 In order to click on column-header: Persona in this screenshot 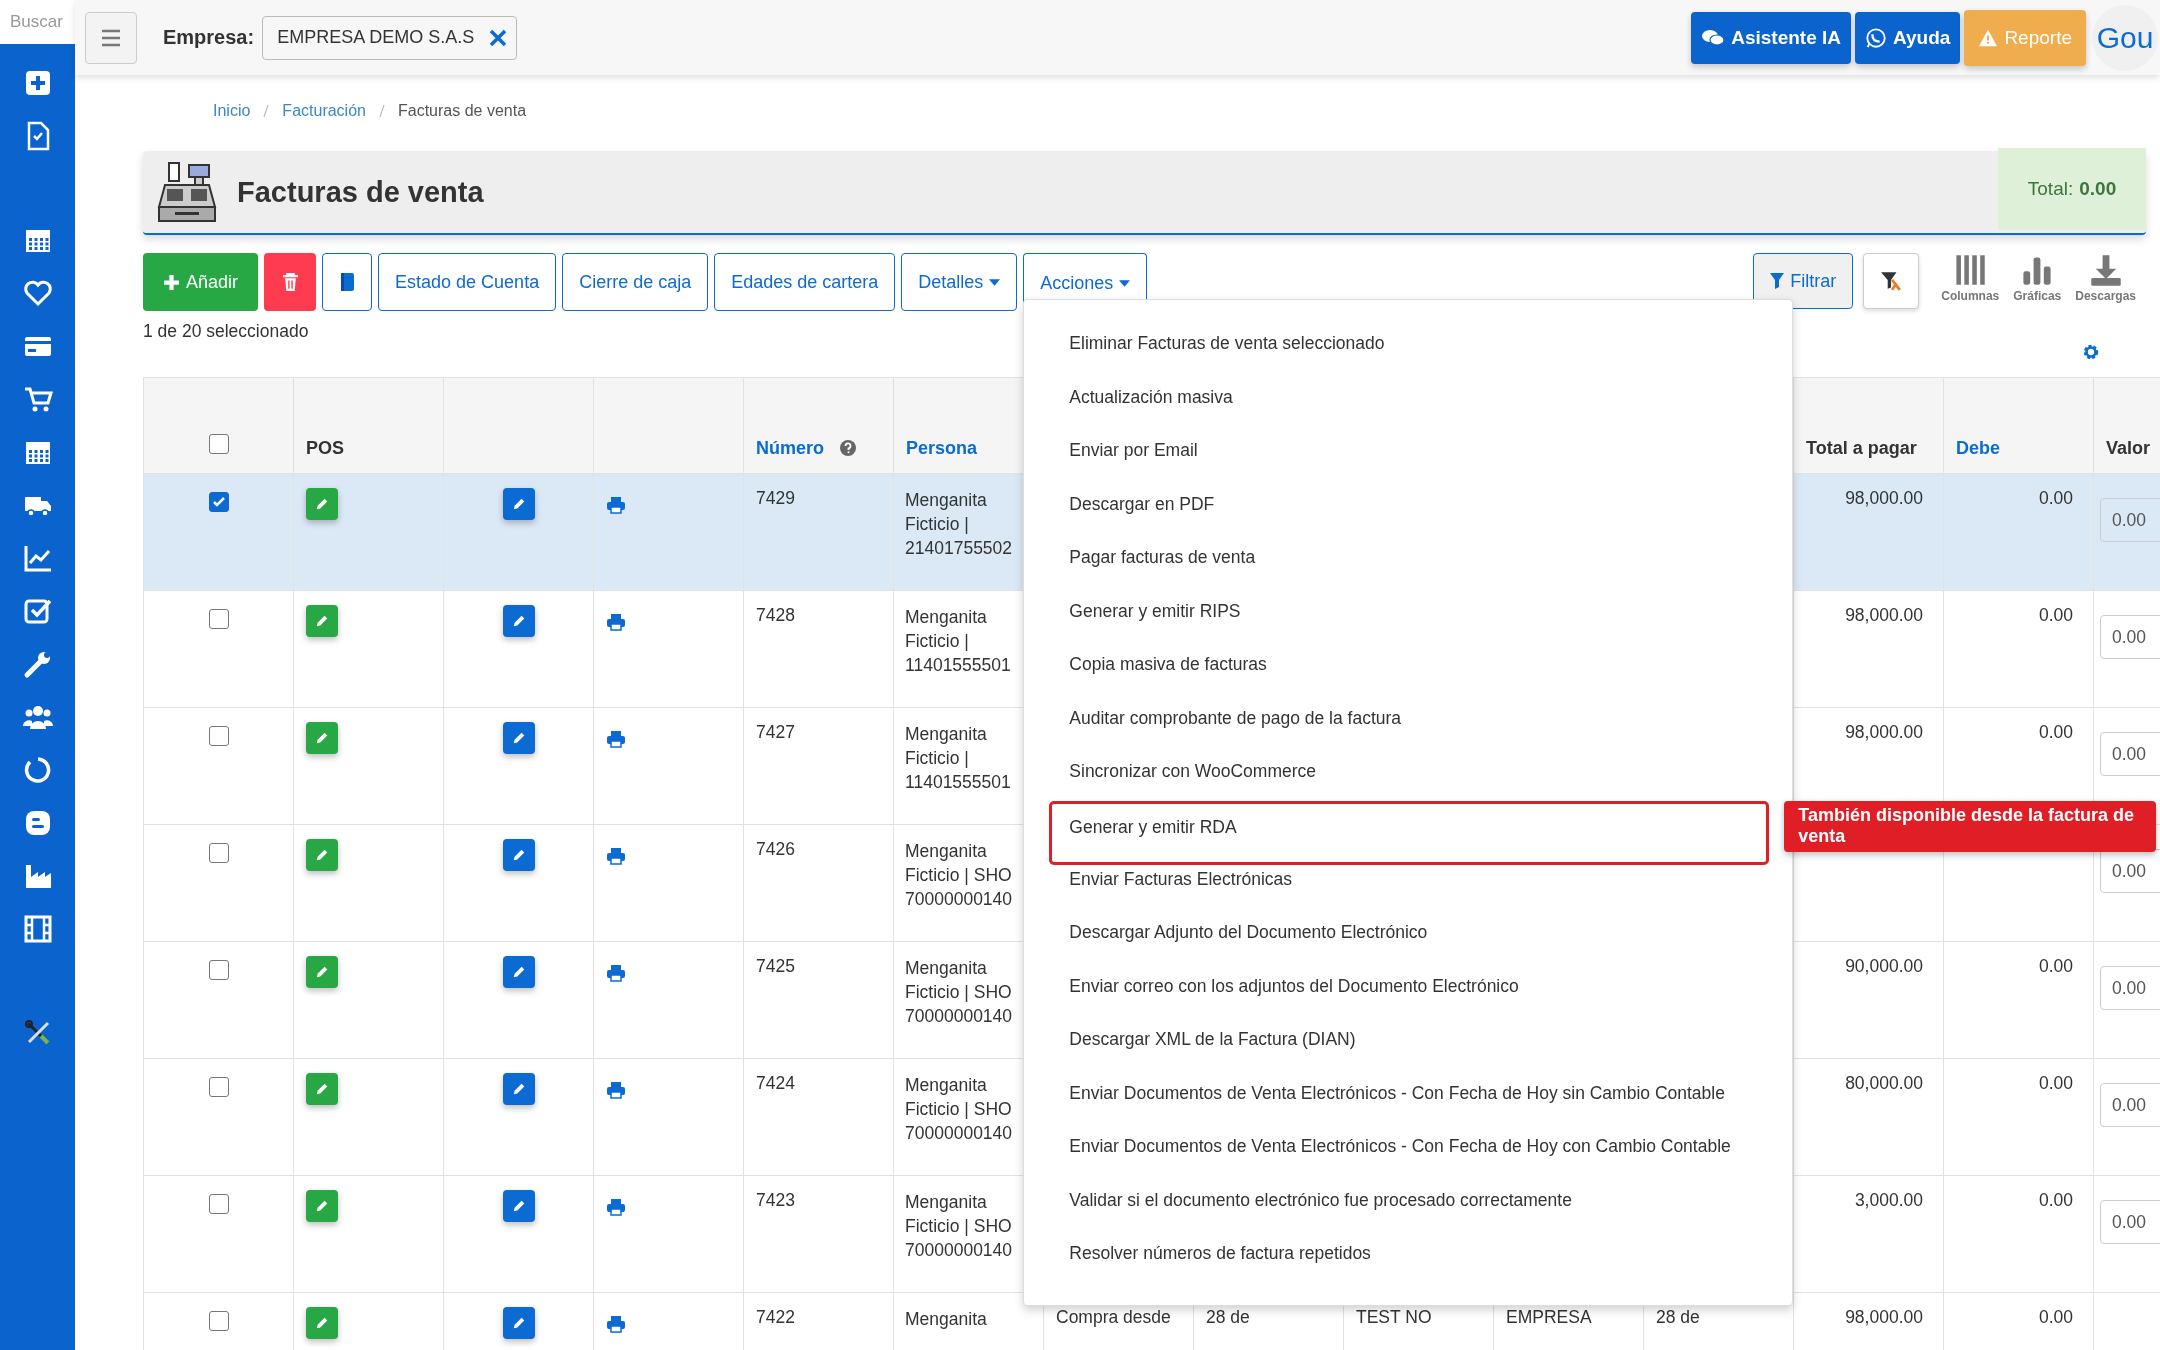, I will do `click(942, 448)`.